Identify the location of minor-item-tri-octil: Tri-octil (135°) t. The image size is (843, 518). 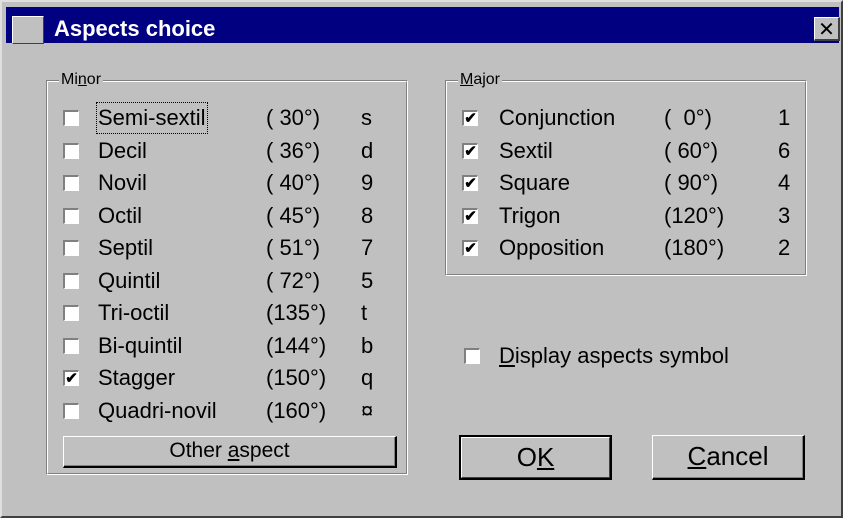
(227, 313).